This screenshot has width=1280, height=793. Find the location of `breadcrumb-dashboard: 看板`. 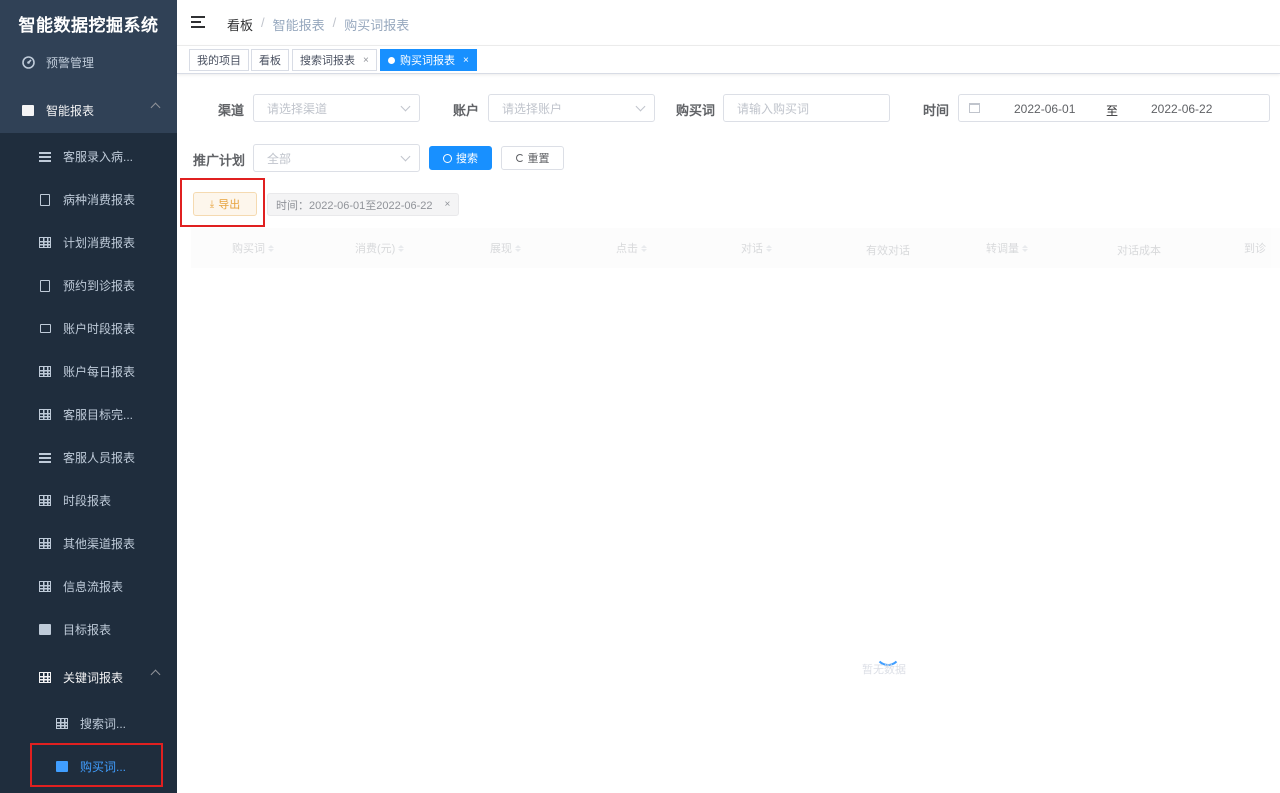

breadcrumb-dashboard: 看板 is located at coordinates (240, 24).